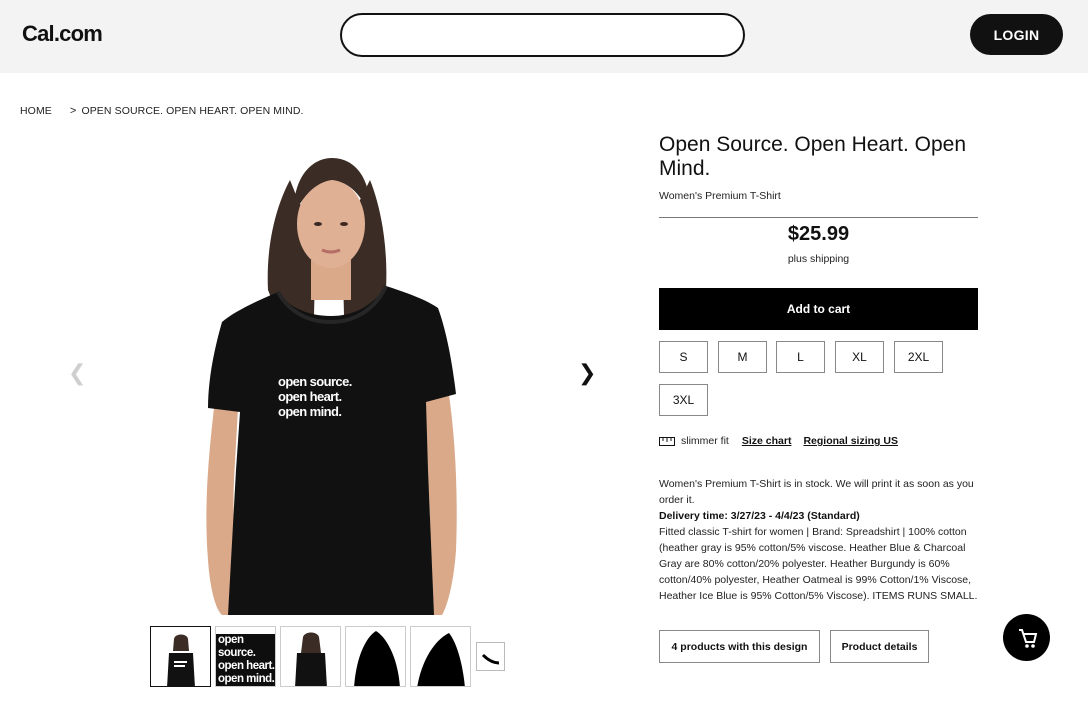  I want to click on size-option-3xl: 3XL, so click(683, 400).